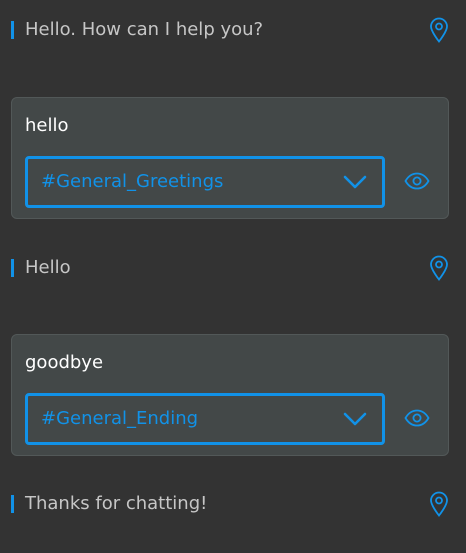 The image size is (466, 553). What do you see at coordinates (231, 504) in the screenshot?
I see `bot-message: Thanks for chatting!` at bounding box center [231, 504].